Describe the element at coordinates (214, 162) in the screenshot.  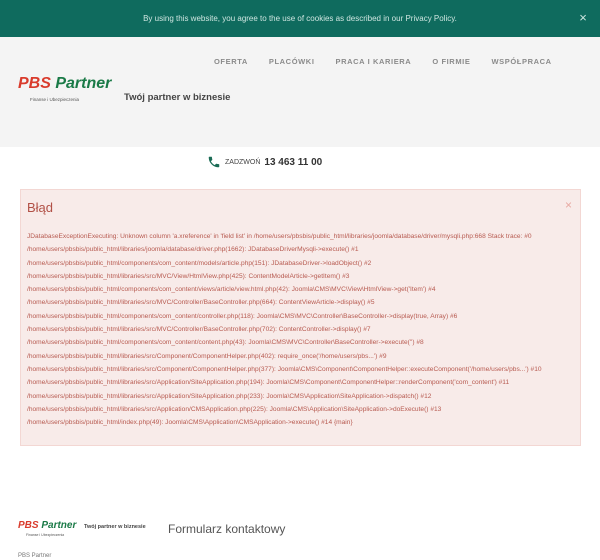
I see `phone-icon` at that location.